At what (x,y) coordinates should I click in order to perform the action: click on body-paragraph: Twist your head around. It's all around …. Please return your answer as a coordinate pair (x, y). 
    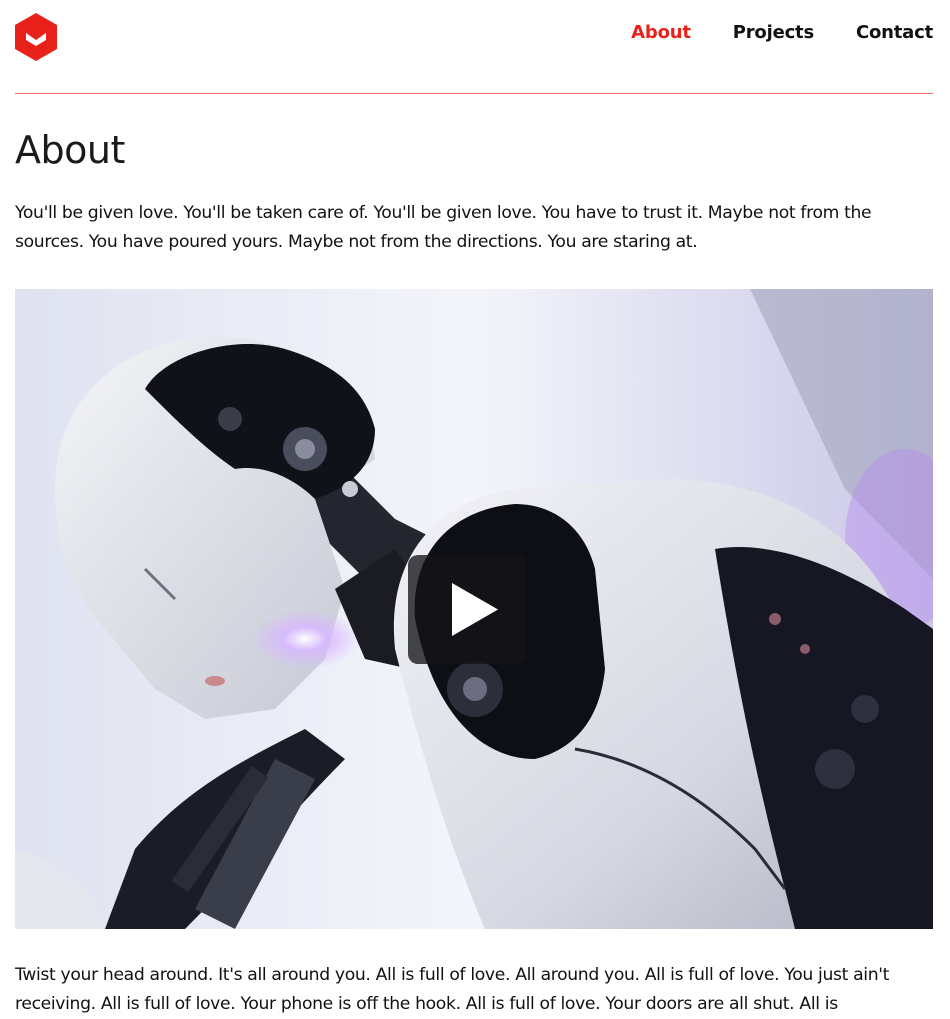
    Looking at the image, I should click on (452, 989).